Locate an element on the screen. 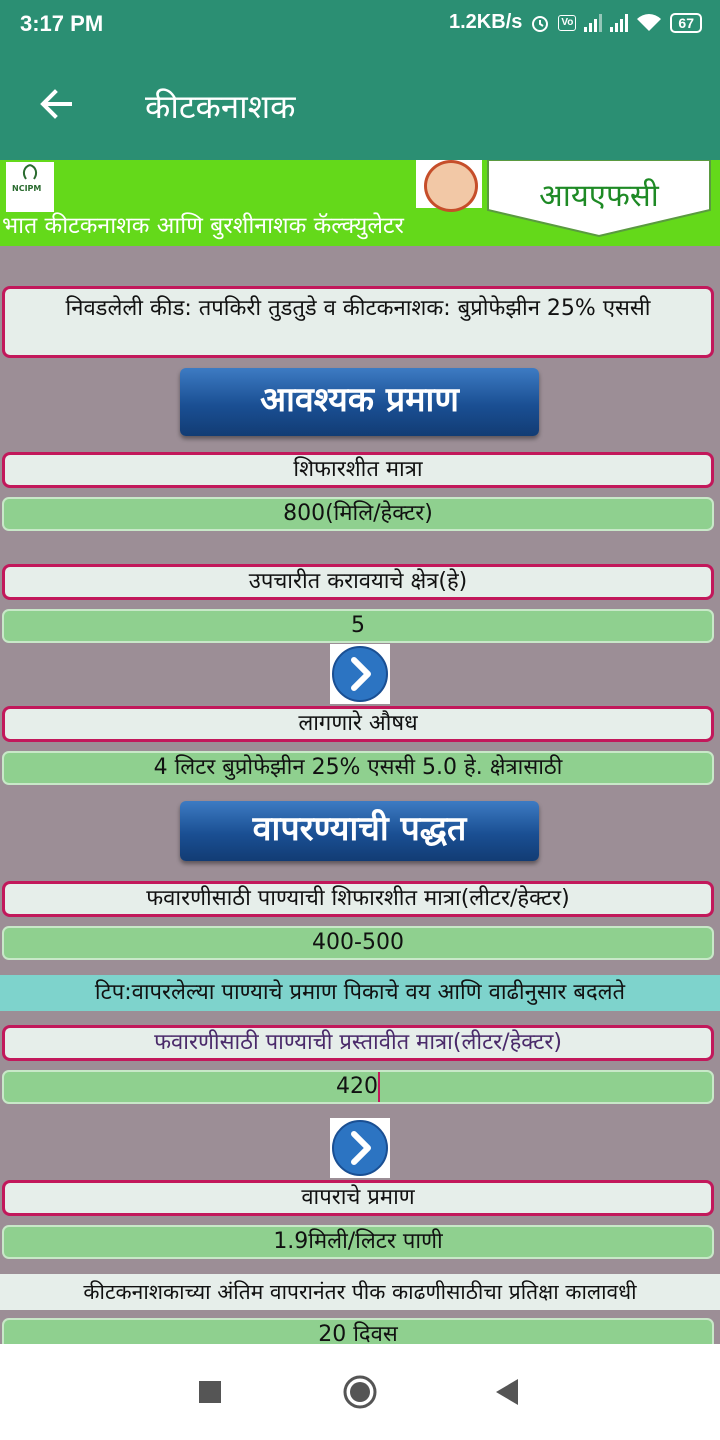  signal-icon is located at coordinates (593, 22).